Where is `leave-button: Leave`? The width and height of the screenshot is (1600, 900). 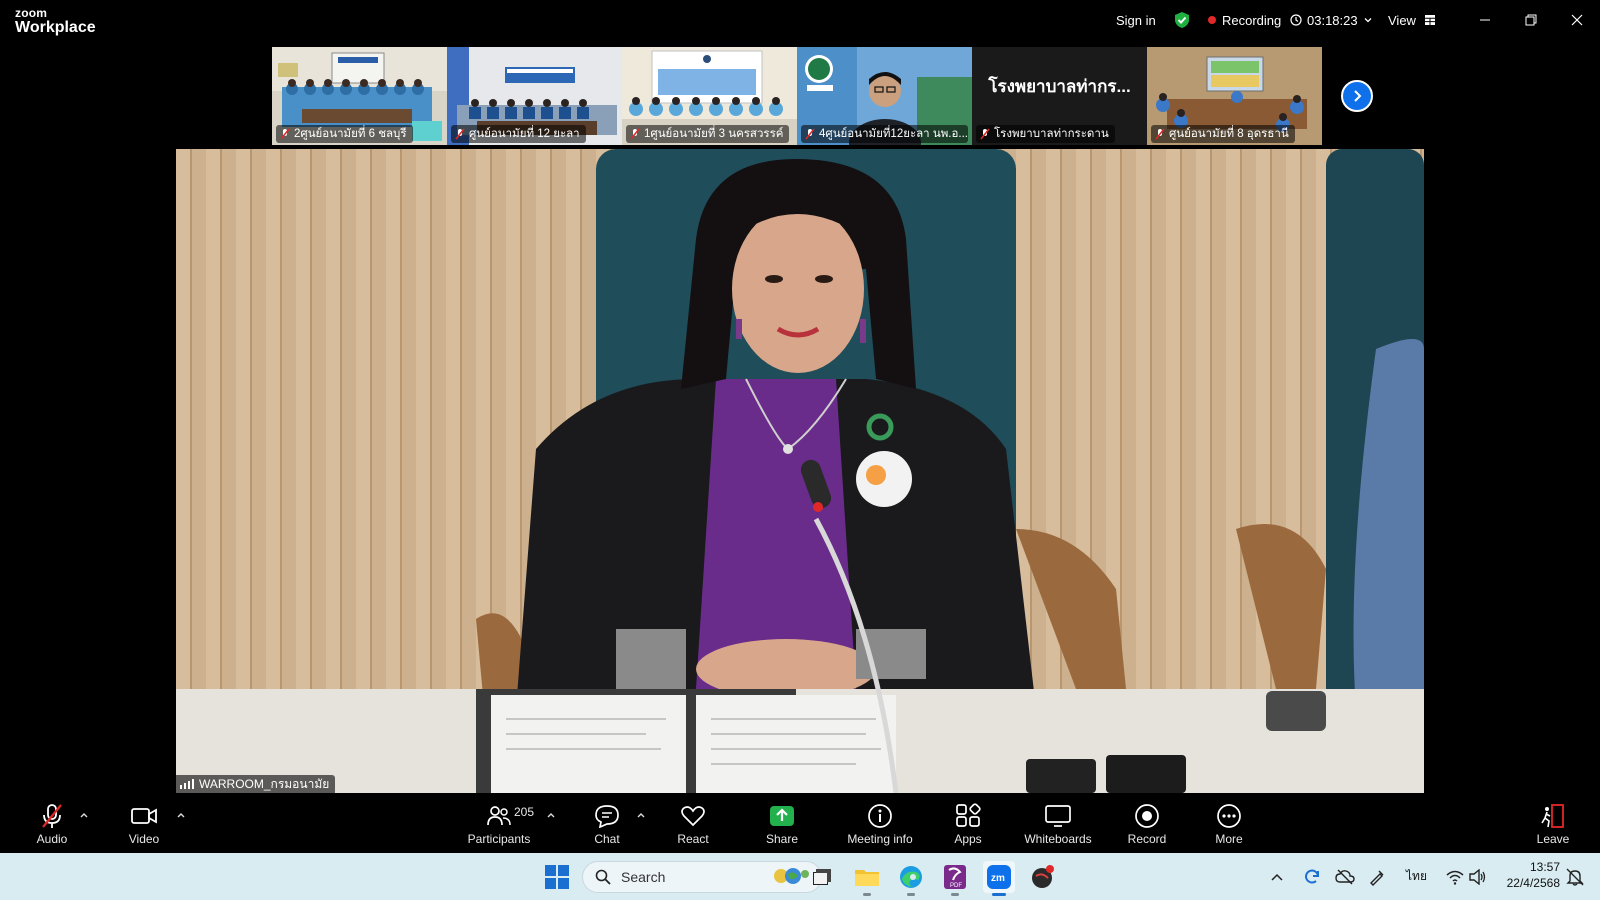
leave-button: Leave is located at coordinates (1553, 823).